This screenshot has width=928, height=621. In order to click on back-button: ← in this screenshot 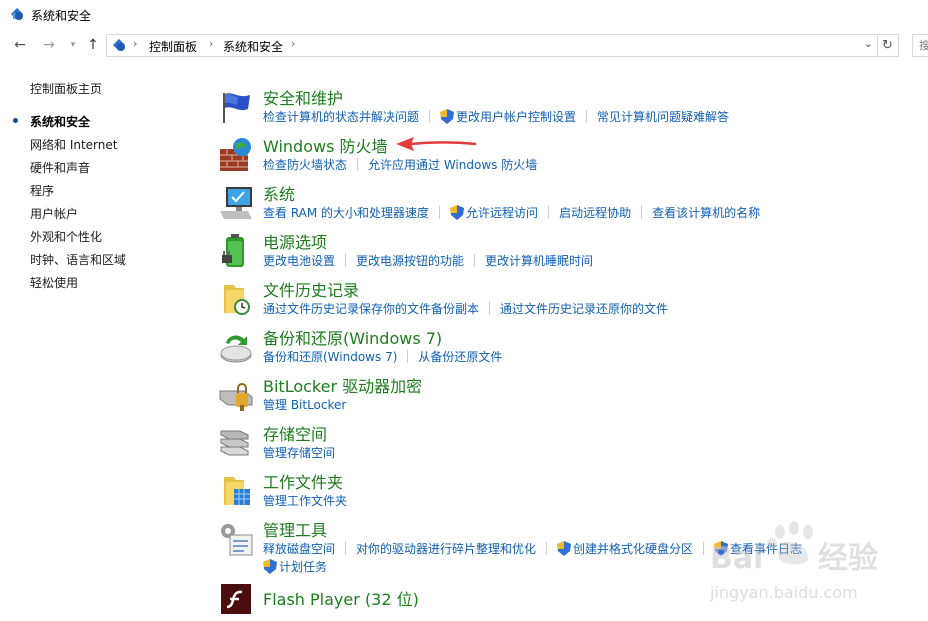, I will do `click(20, 45)`.